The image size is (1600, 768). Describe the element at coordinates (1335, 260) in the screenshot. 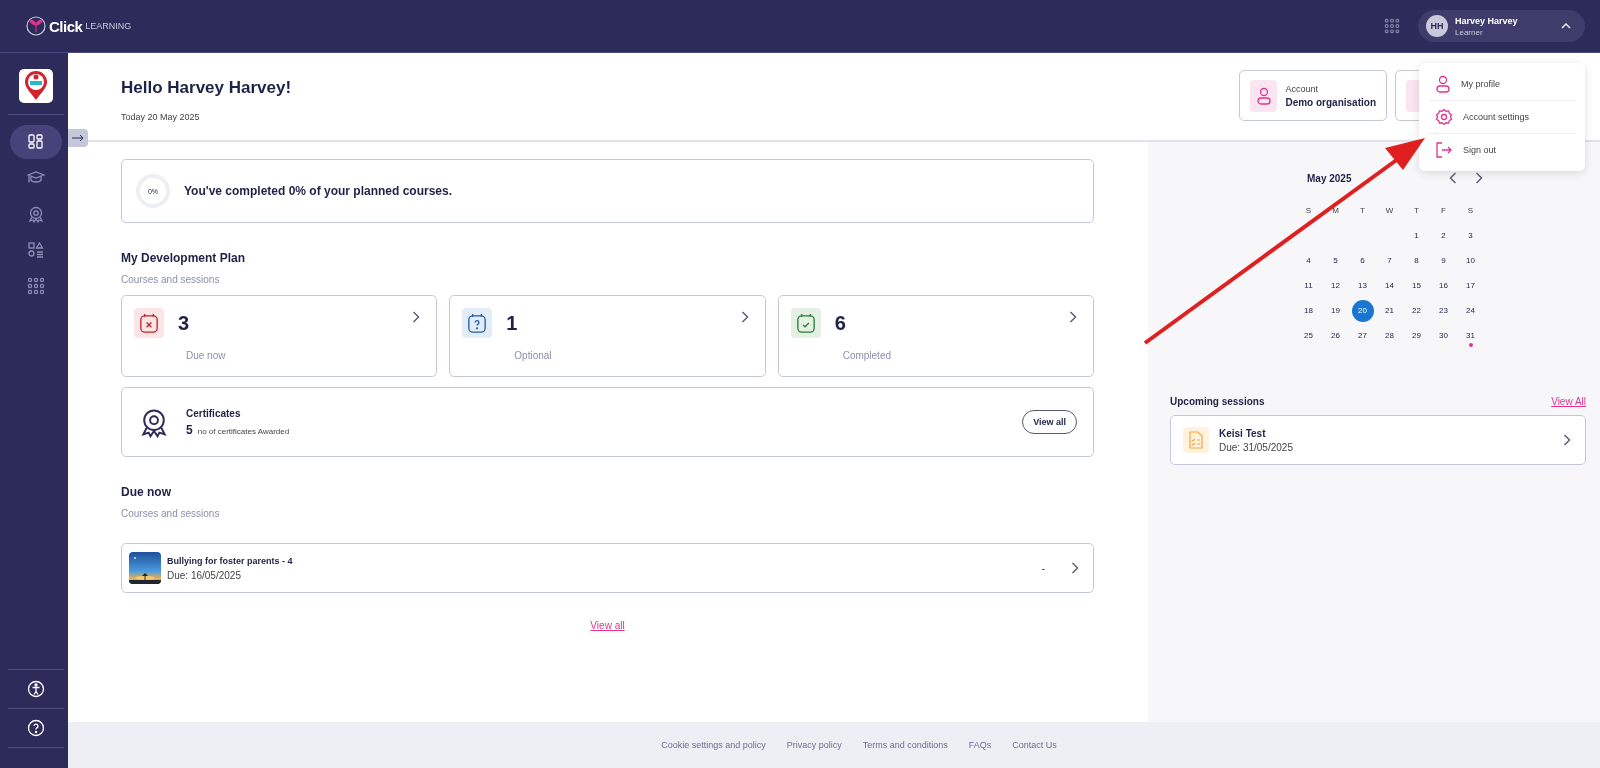

I see `calendar-day: 5` at that location.